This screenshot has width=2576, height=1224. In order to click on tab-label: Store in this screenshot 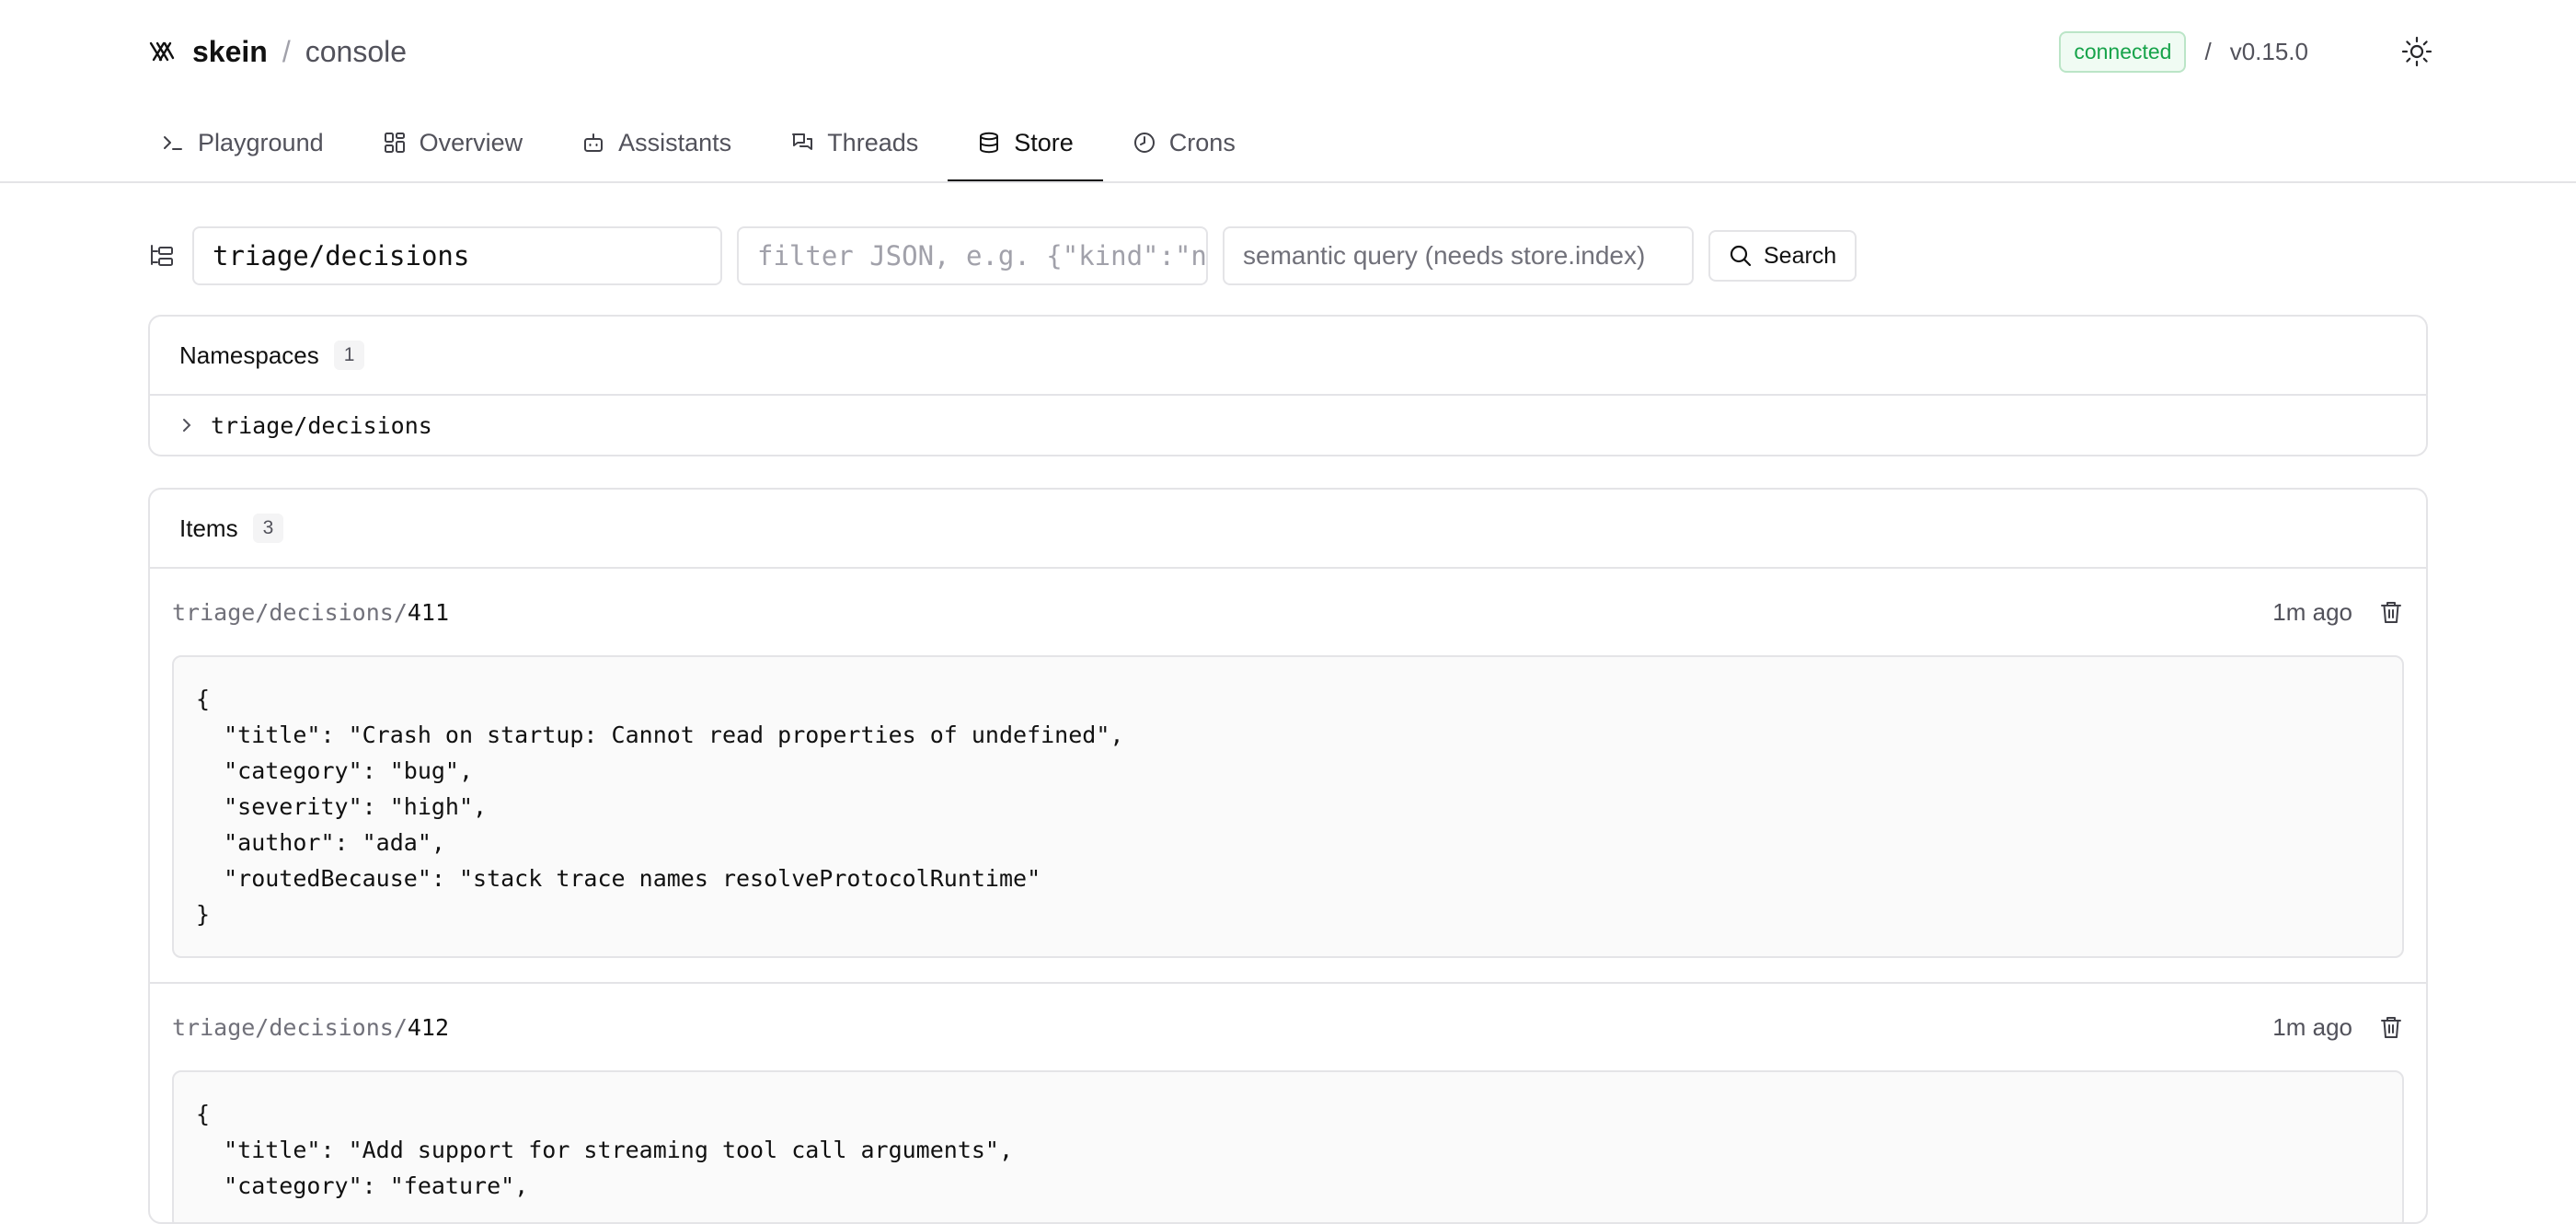, I will do `click(1044, 142)`.